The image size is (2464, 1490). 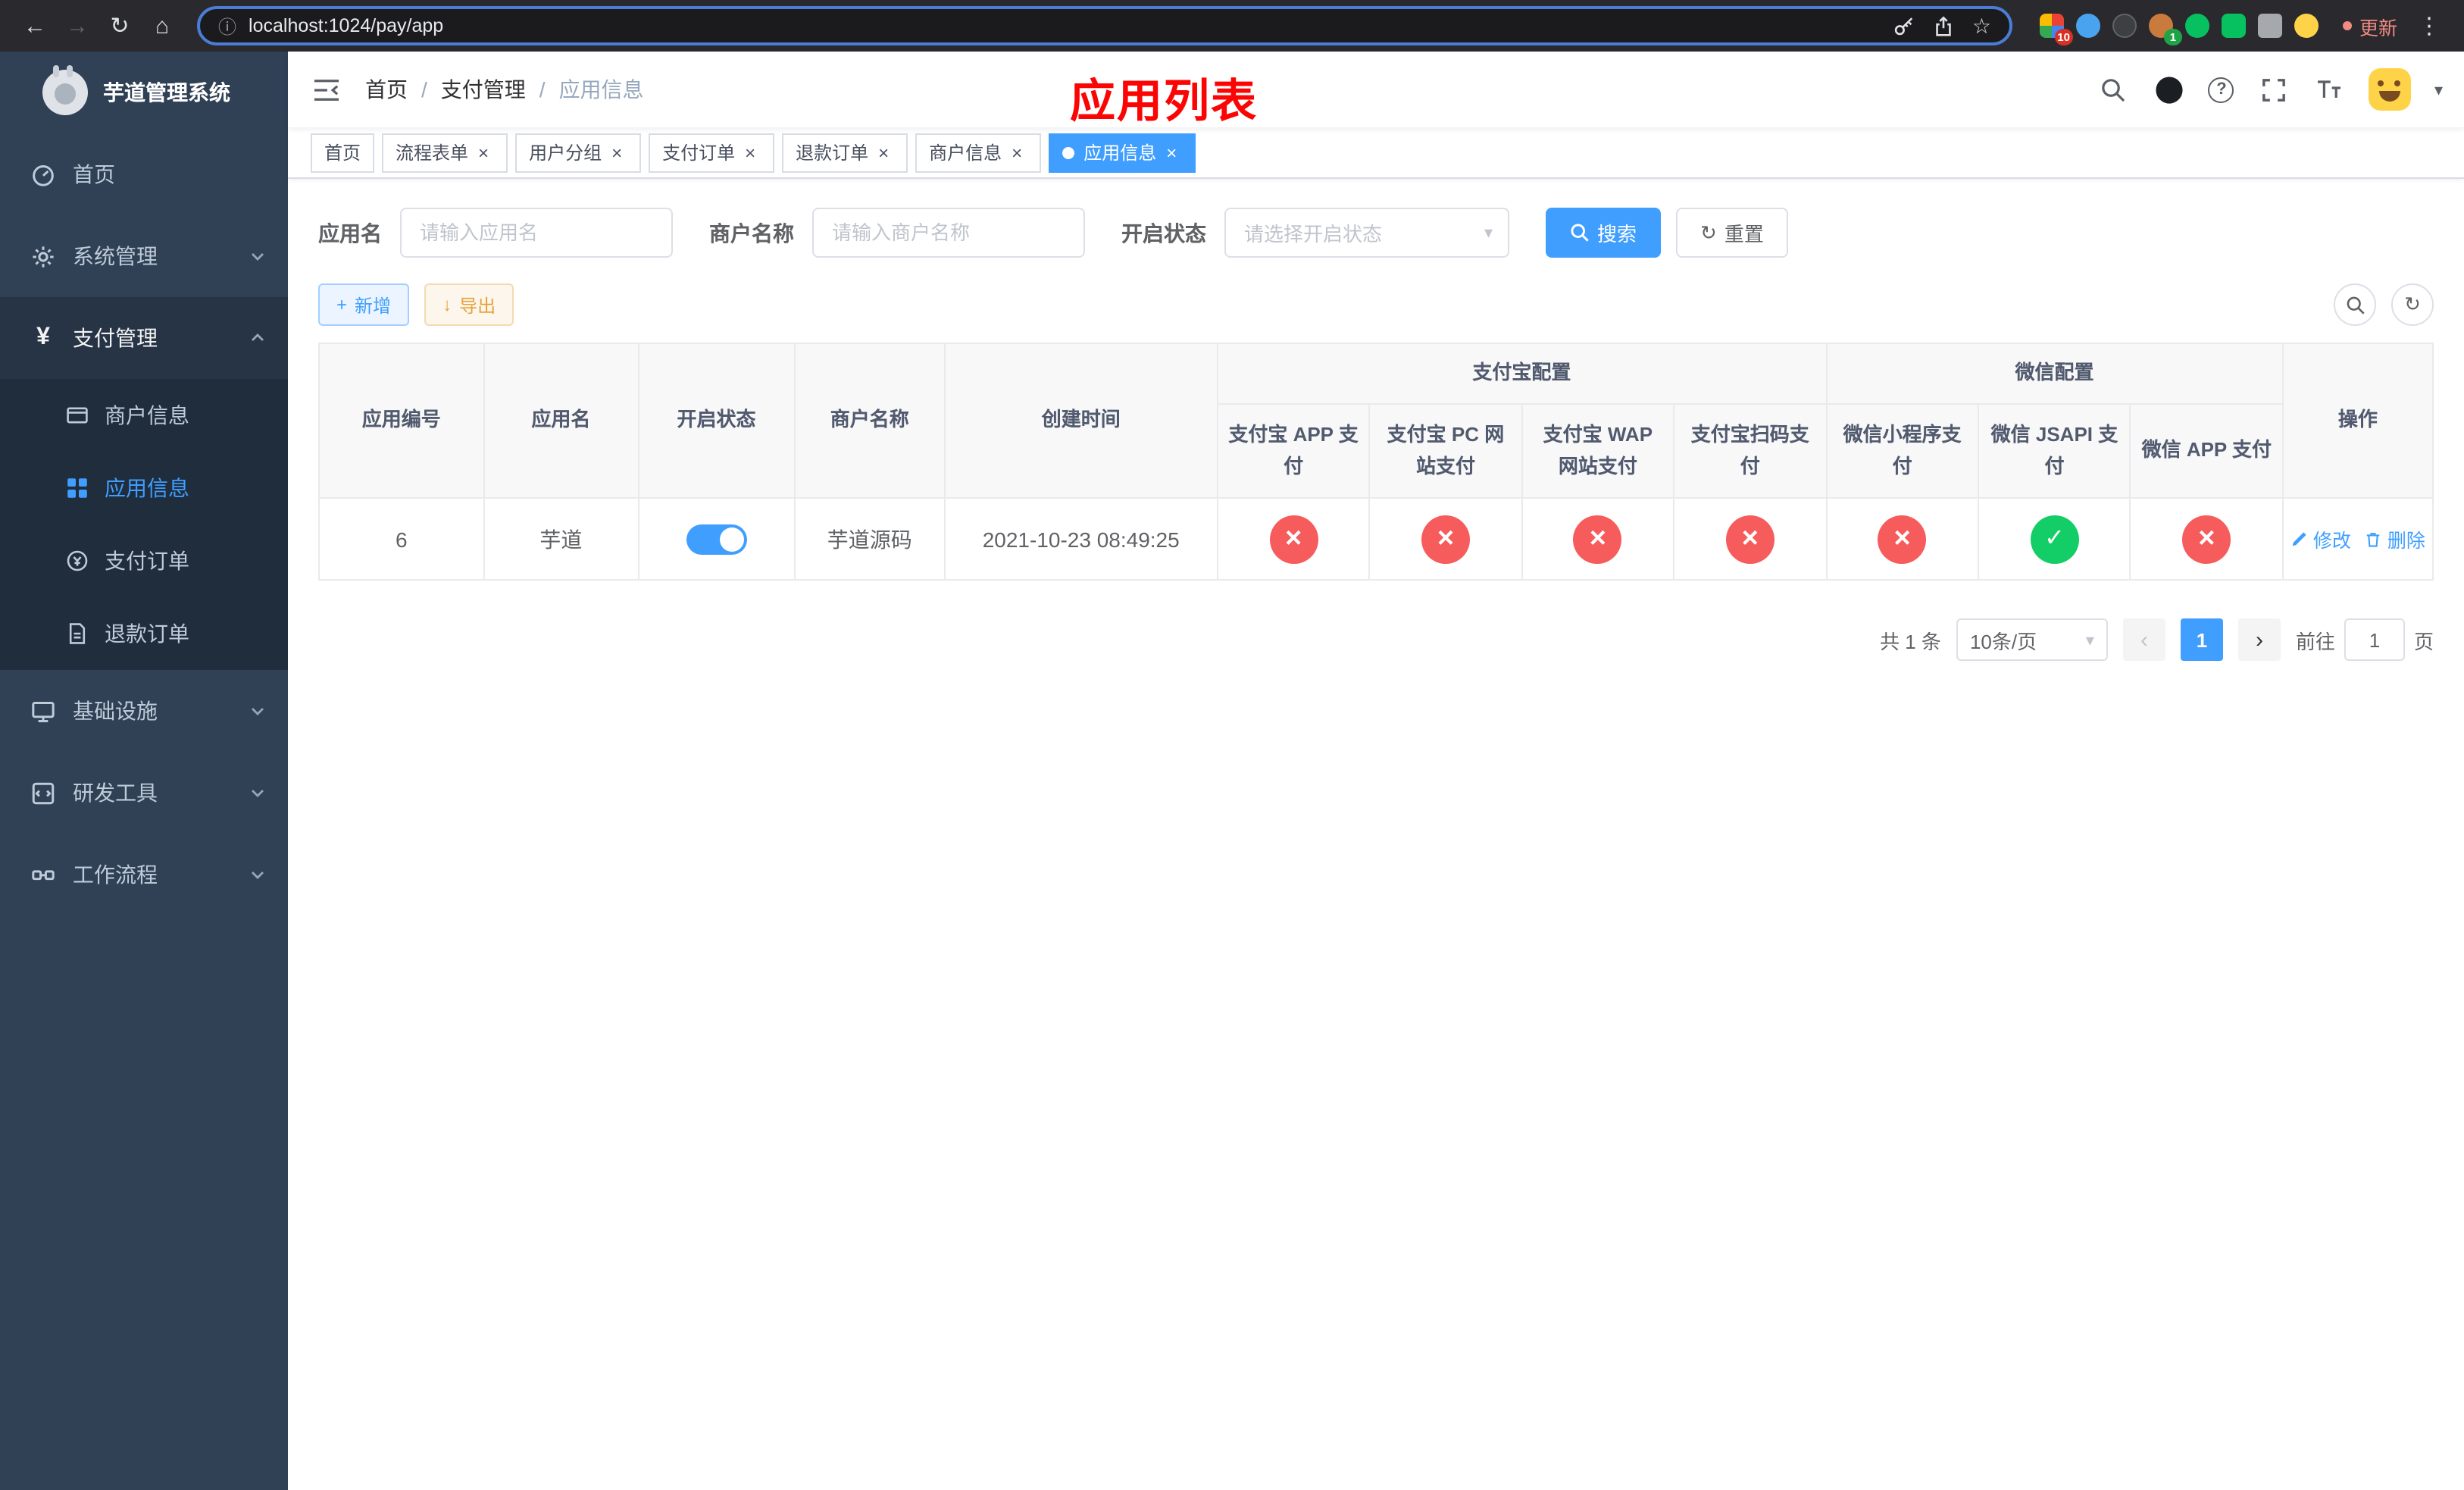 What do you see at coordinates (2113, 89) in the screenshot?
I see `header-search-icon` at bounding box center [2113, 89].